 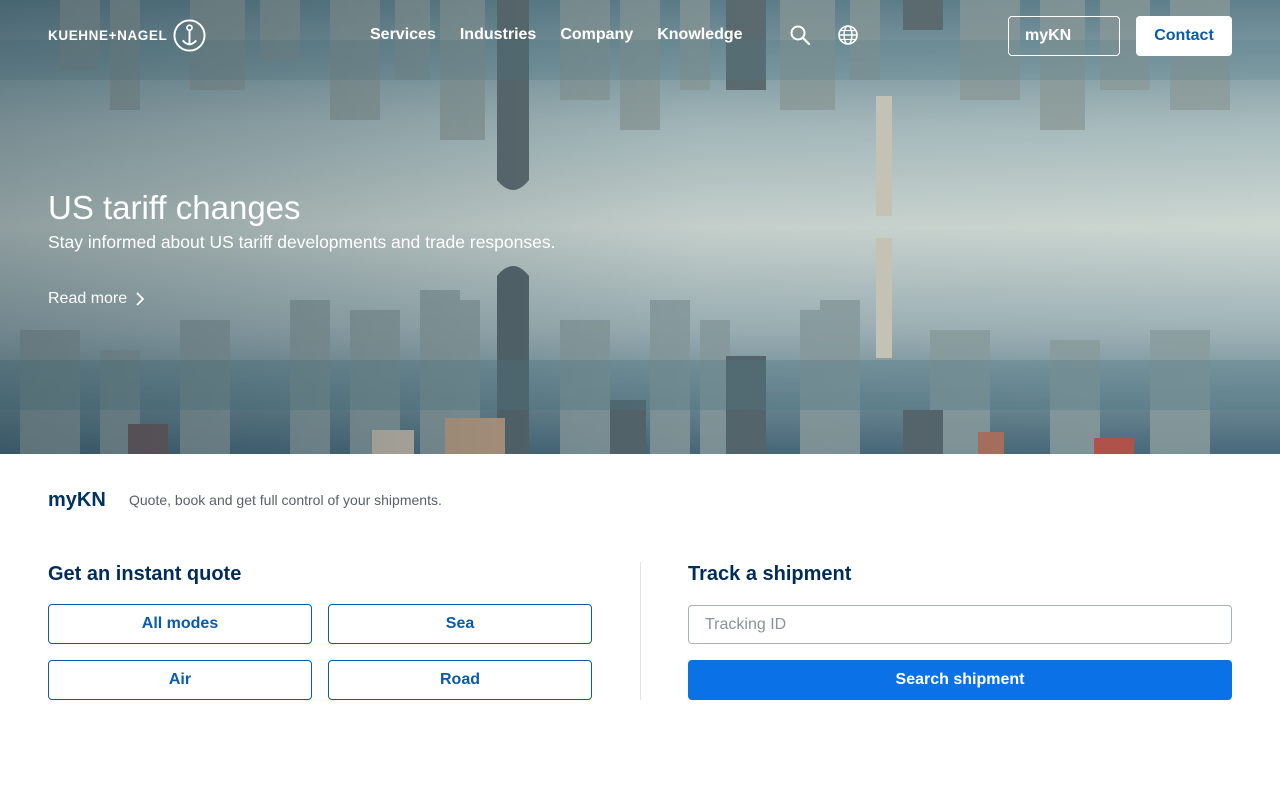 What do you see at coordinates (800, 35) in the screenshot?
I see `search-icon` at bounding box center [800, 35].